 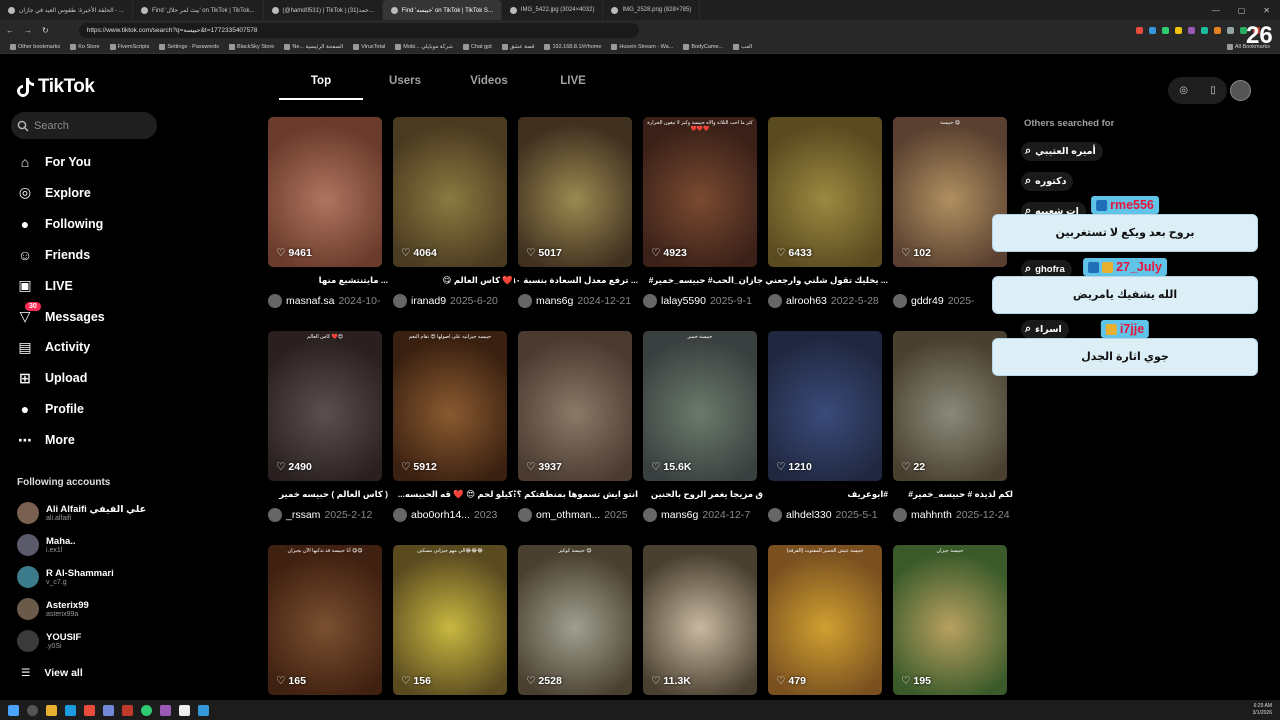 What do you see at coordinates (326, 280) in the screenshot?
I see `video-description: ... مايتنتشبع منها` at bounding box center [326, 280].